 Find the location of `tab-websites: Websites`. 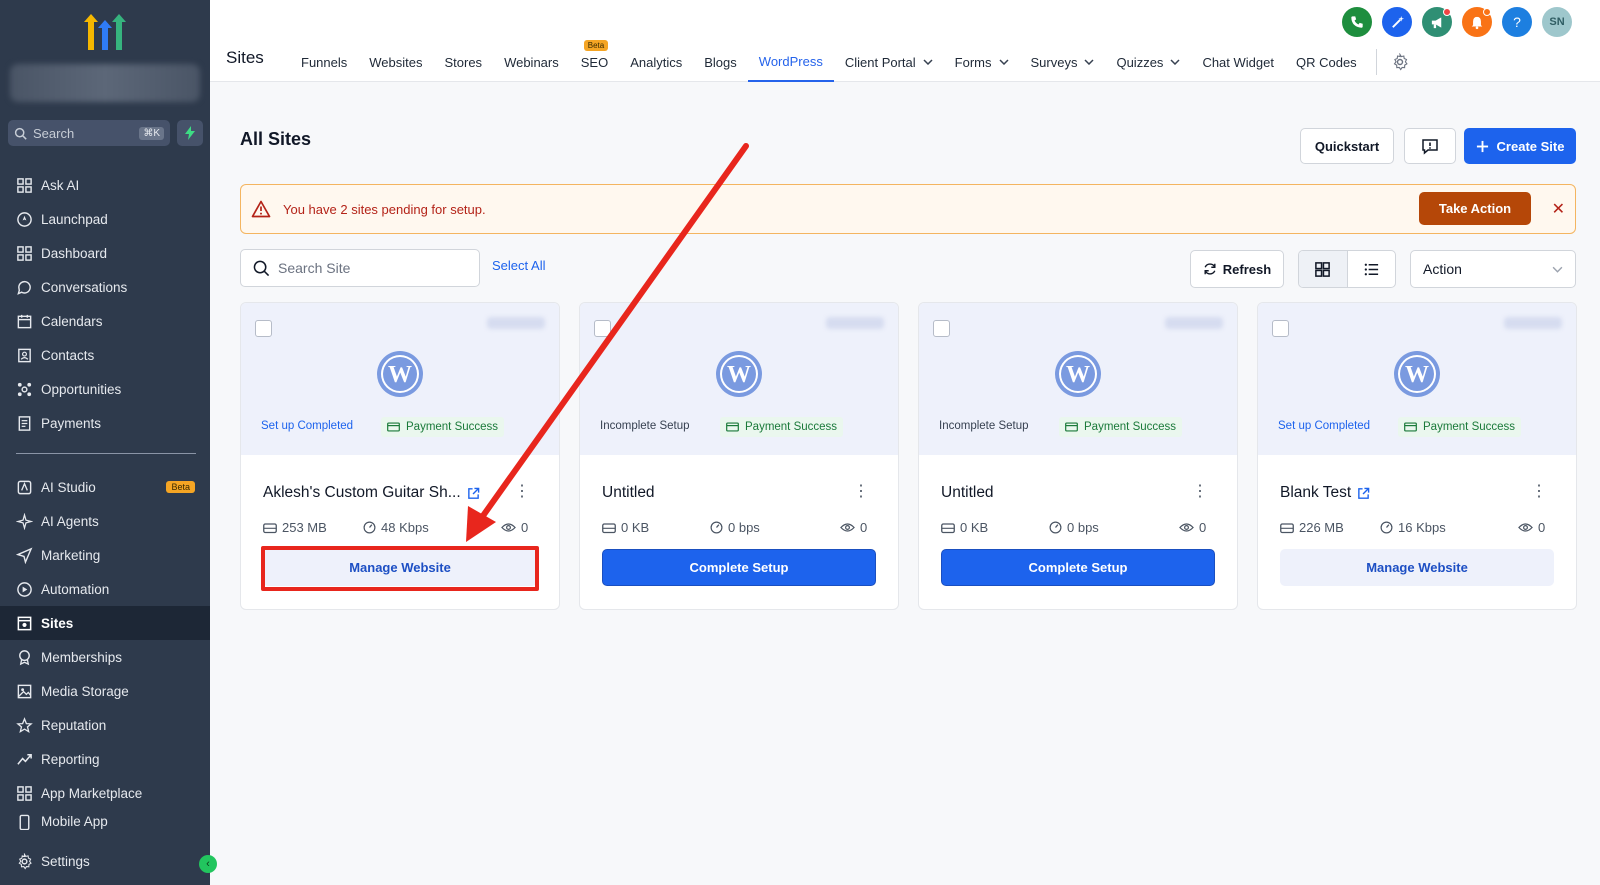

tab-websites: Websites is located at coordinates (395, 62).